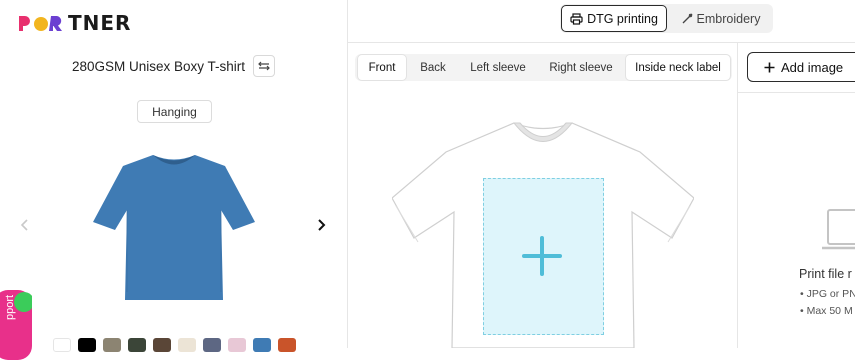 The width and height of the screenshot is (855, 360). I want to click on logo-text: TNER, so click(100, 23).